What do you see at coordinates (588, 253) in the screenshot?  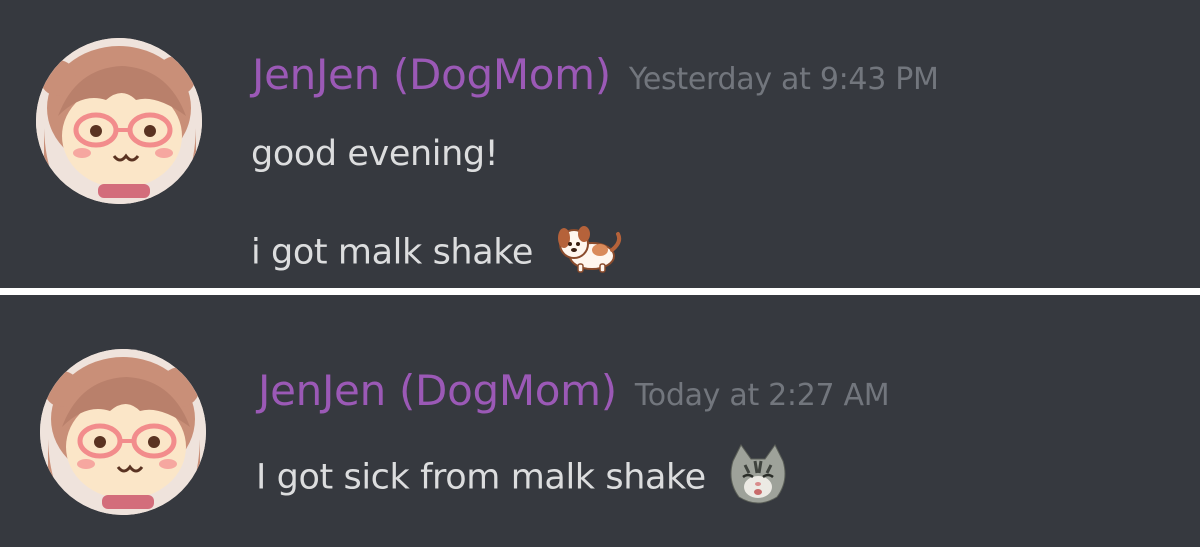 I see `dog-emoji-icon` at bounding box center [588, 253].